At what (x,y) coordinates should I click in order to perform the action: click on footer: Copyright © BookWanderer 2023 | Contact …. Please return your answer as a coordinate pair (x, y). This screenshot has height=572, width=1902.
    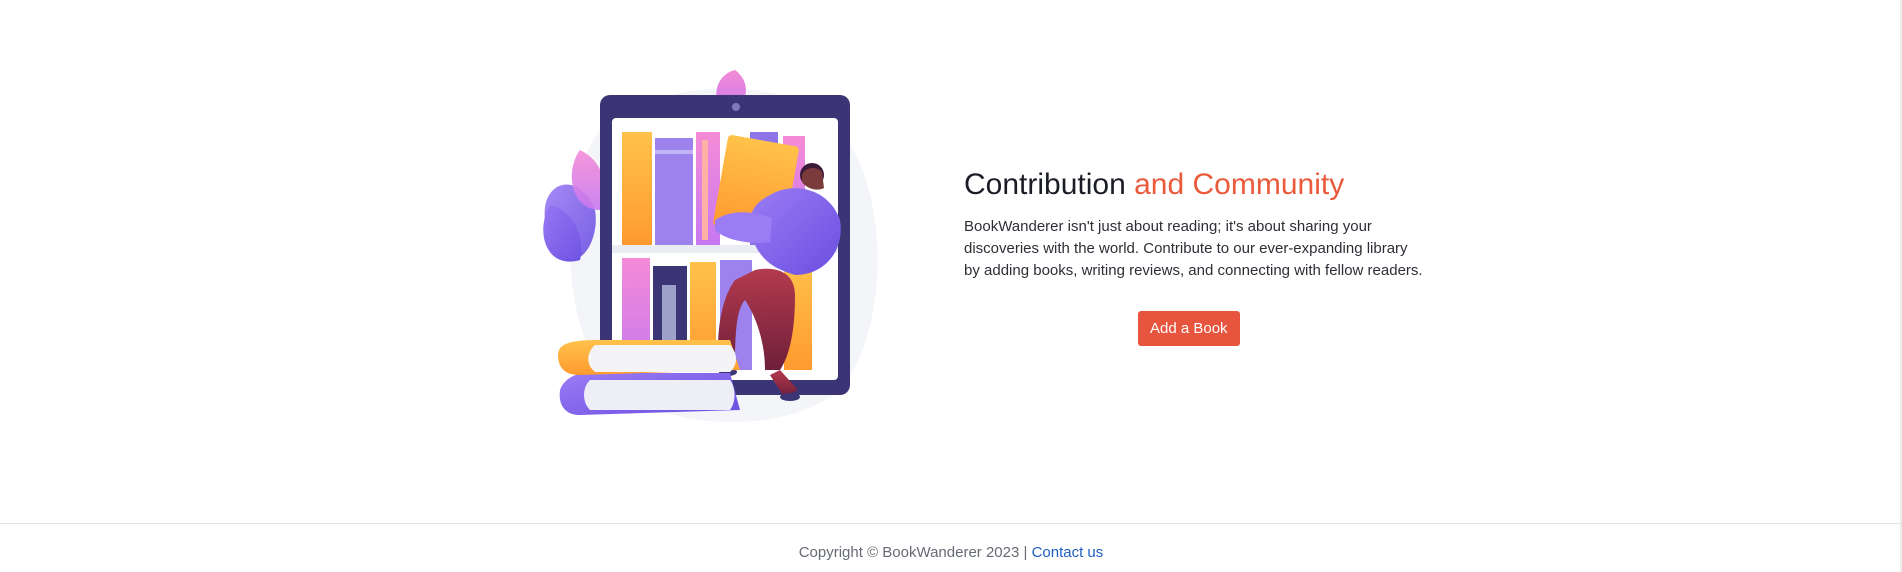
    Looking at the image, I should click on (951, 547).